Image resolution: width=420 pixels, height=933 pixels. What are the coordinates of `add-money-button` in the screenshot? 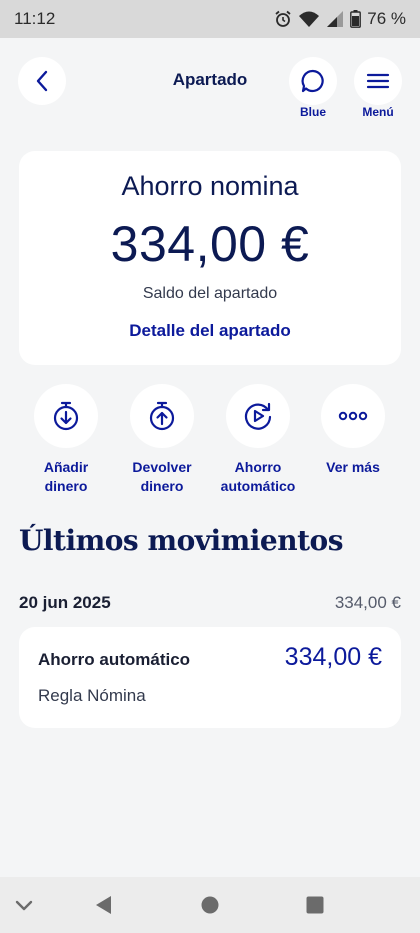 It's located at (66, 416).